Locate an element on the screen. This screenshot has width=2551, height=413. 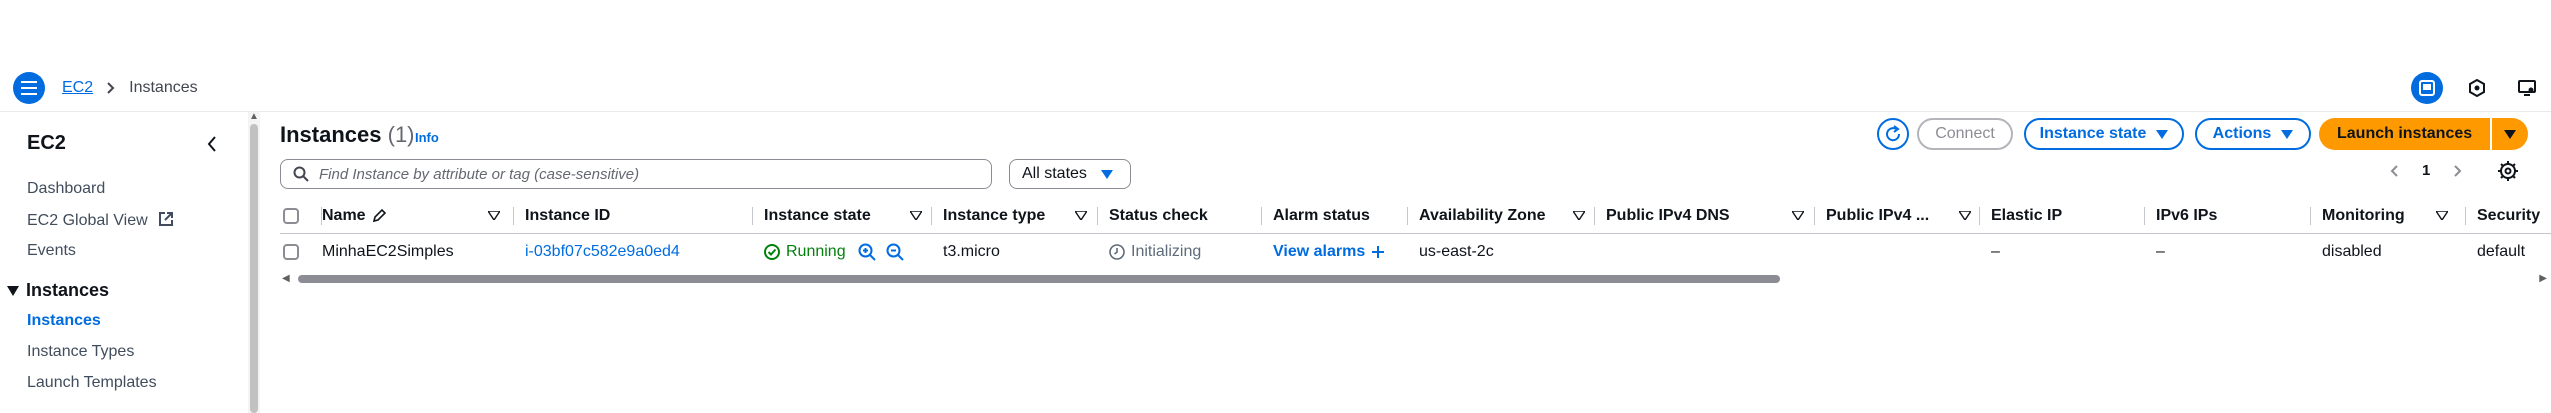
row-checkbox is located at coordinates (291, 252).